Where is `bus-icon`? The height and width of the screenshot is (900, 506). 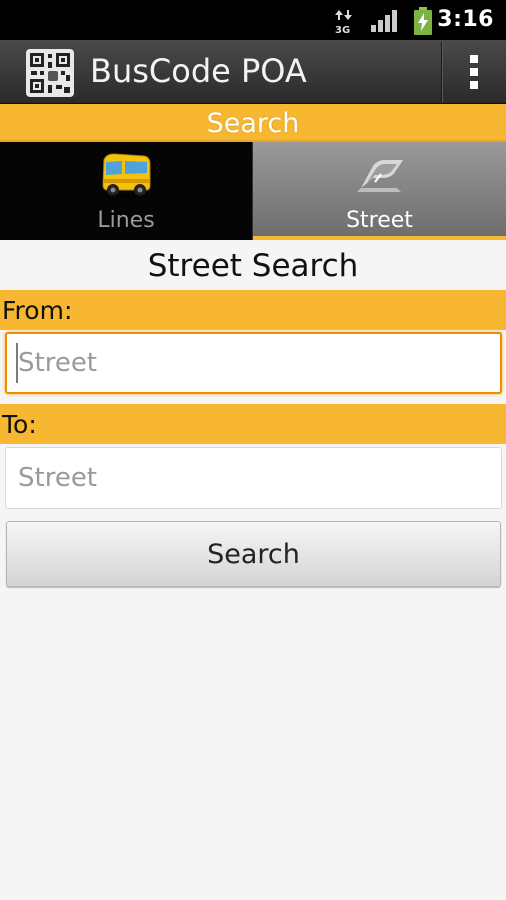
bus-icon is located at coordinates (126, 175).